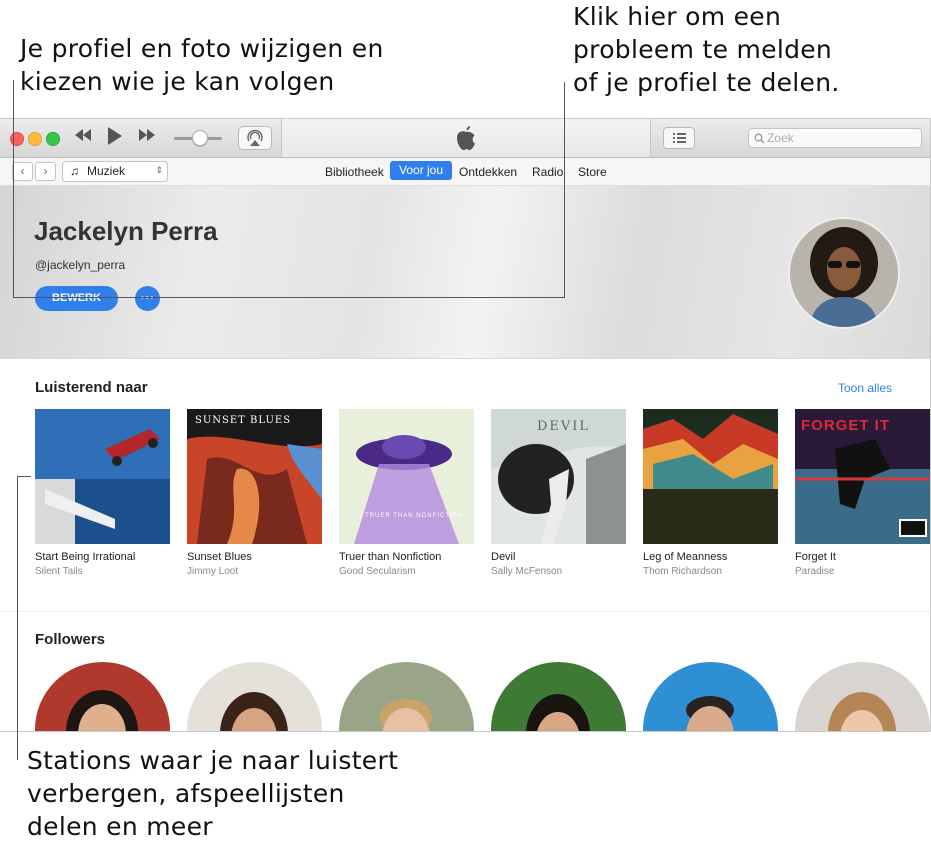 This screenshot has width=931, height=849. What do you see at coordinates (558, 476) in the screenshot?
I see `album-cover: DEVIL` at bounding box center [558, 476].